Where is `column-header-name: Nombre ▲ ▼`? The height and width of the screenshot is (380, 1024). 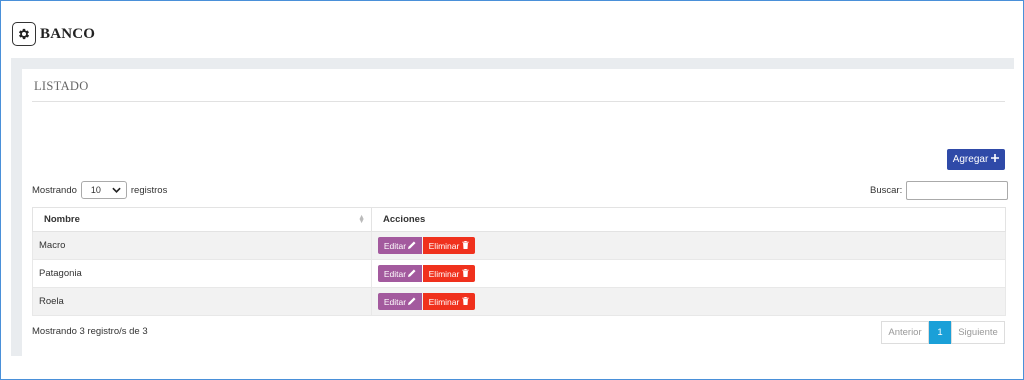
column-header-name: Nombre ▲ ▼ is located at coordinates (202, 219).